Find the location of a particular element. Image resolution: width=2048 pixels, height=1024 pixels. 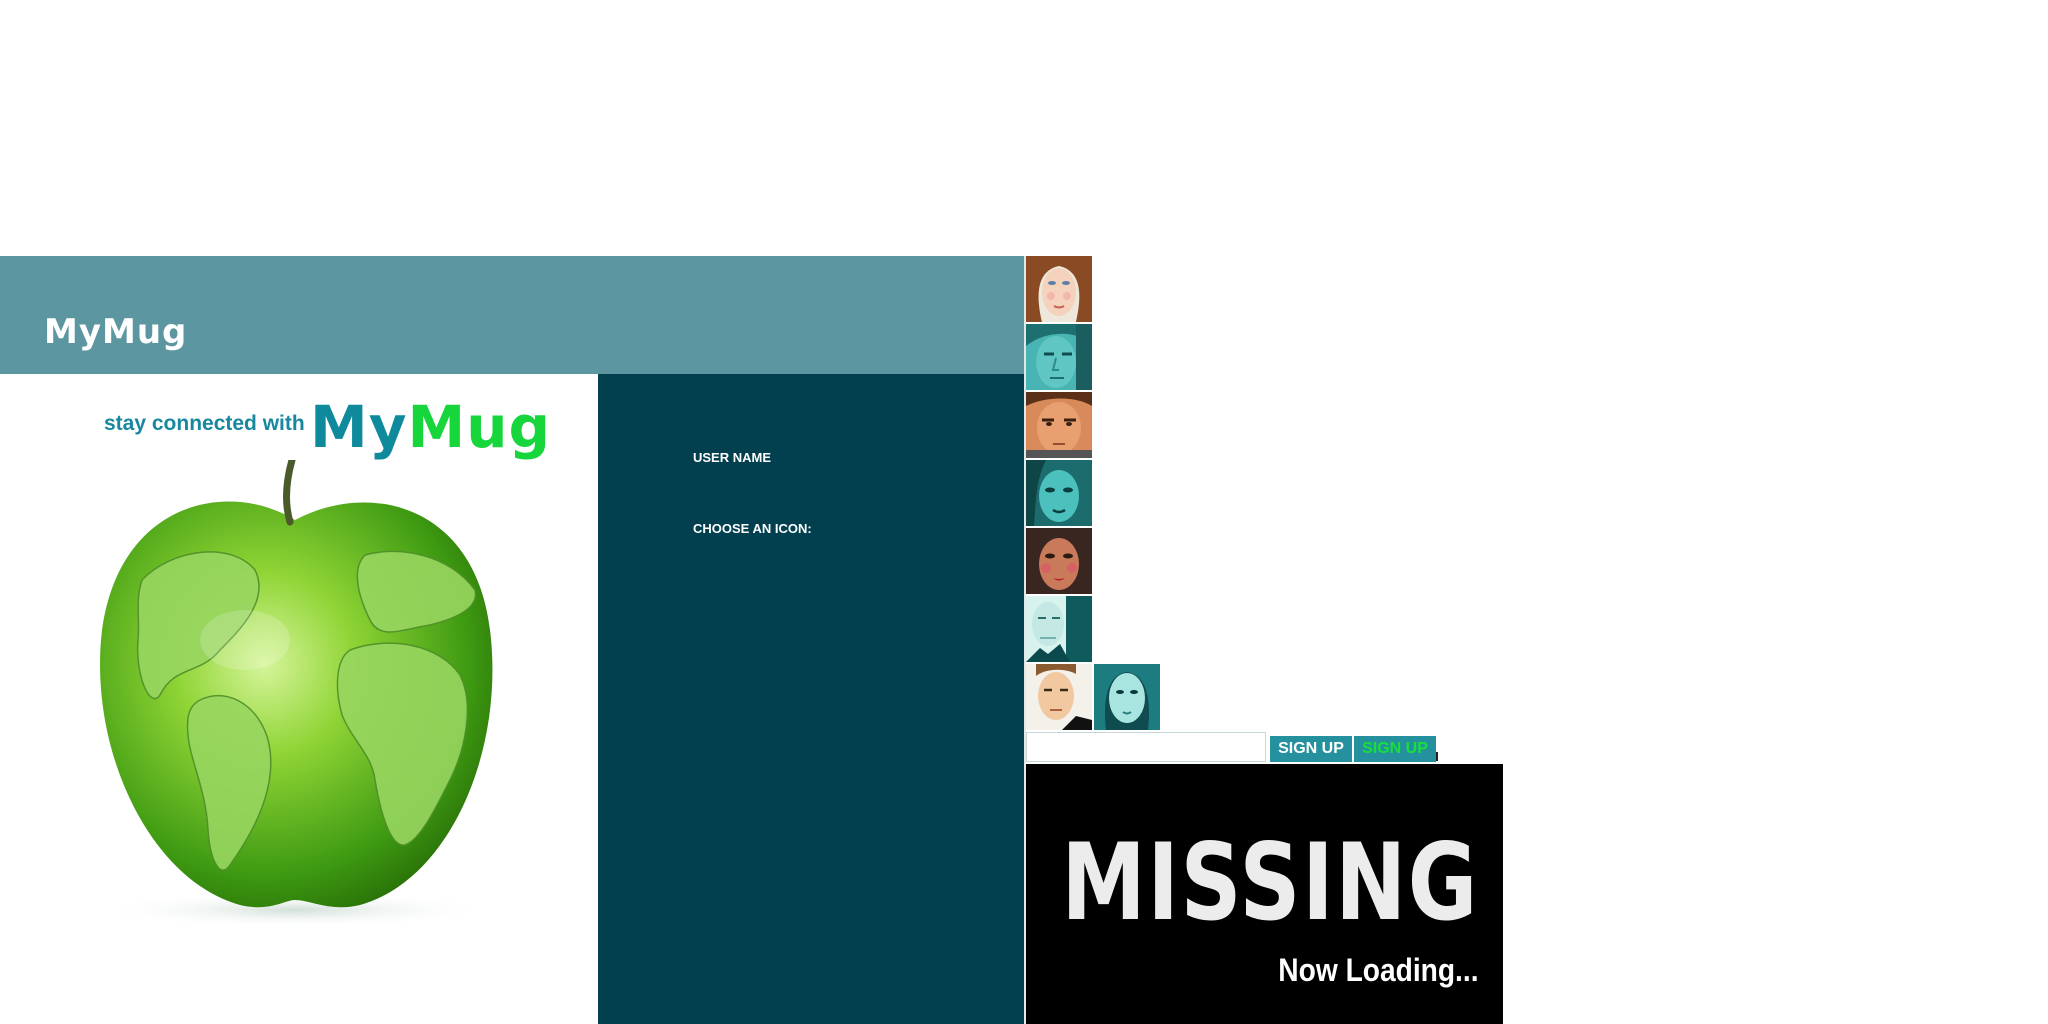

avatar-woman-darkhair is located at coordinates (1059, 561).